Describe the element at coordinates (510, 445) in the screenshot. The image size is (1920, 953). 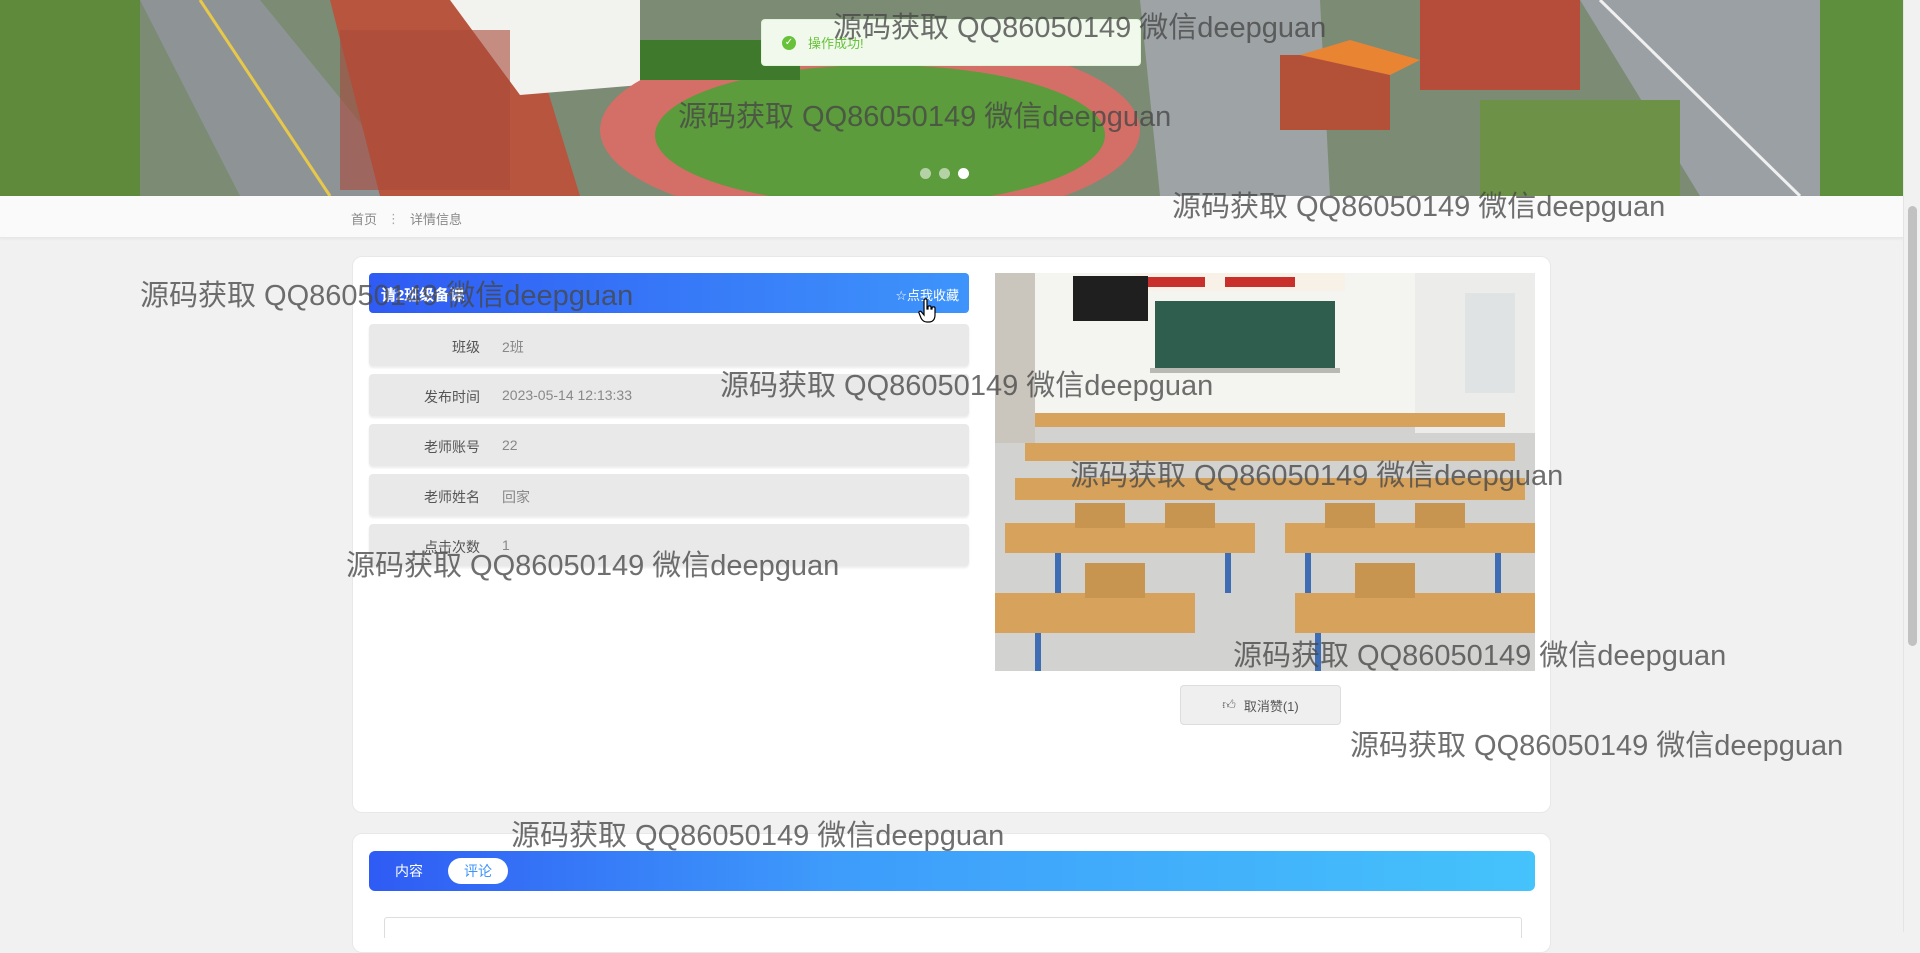
I see `info-value: 22` at that location.